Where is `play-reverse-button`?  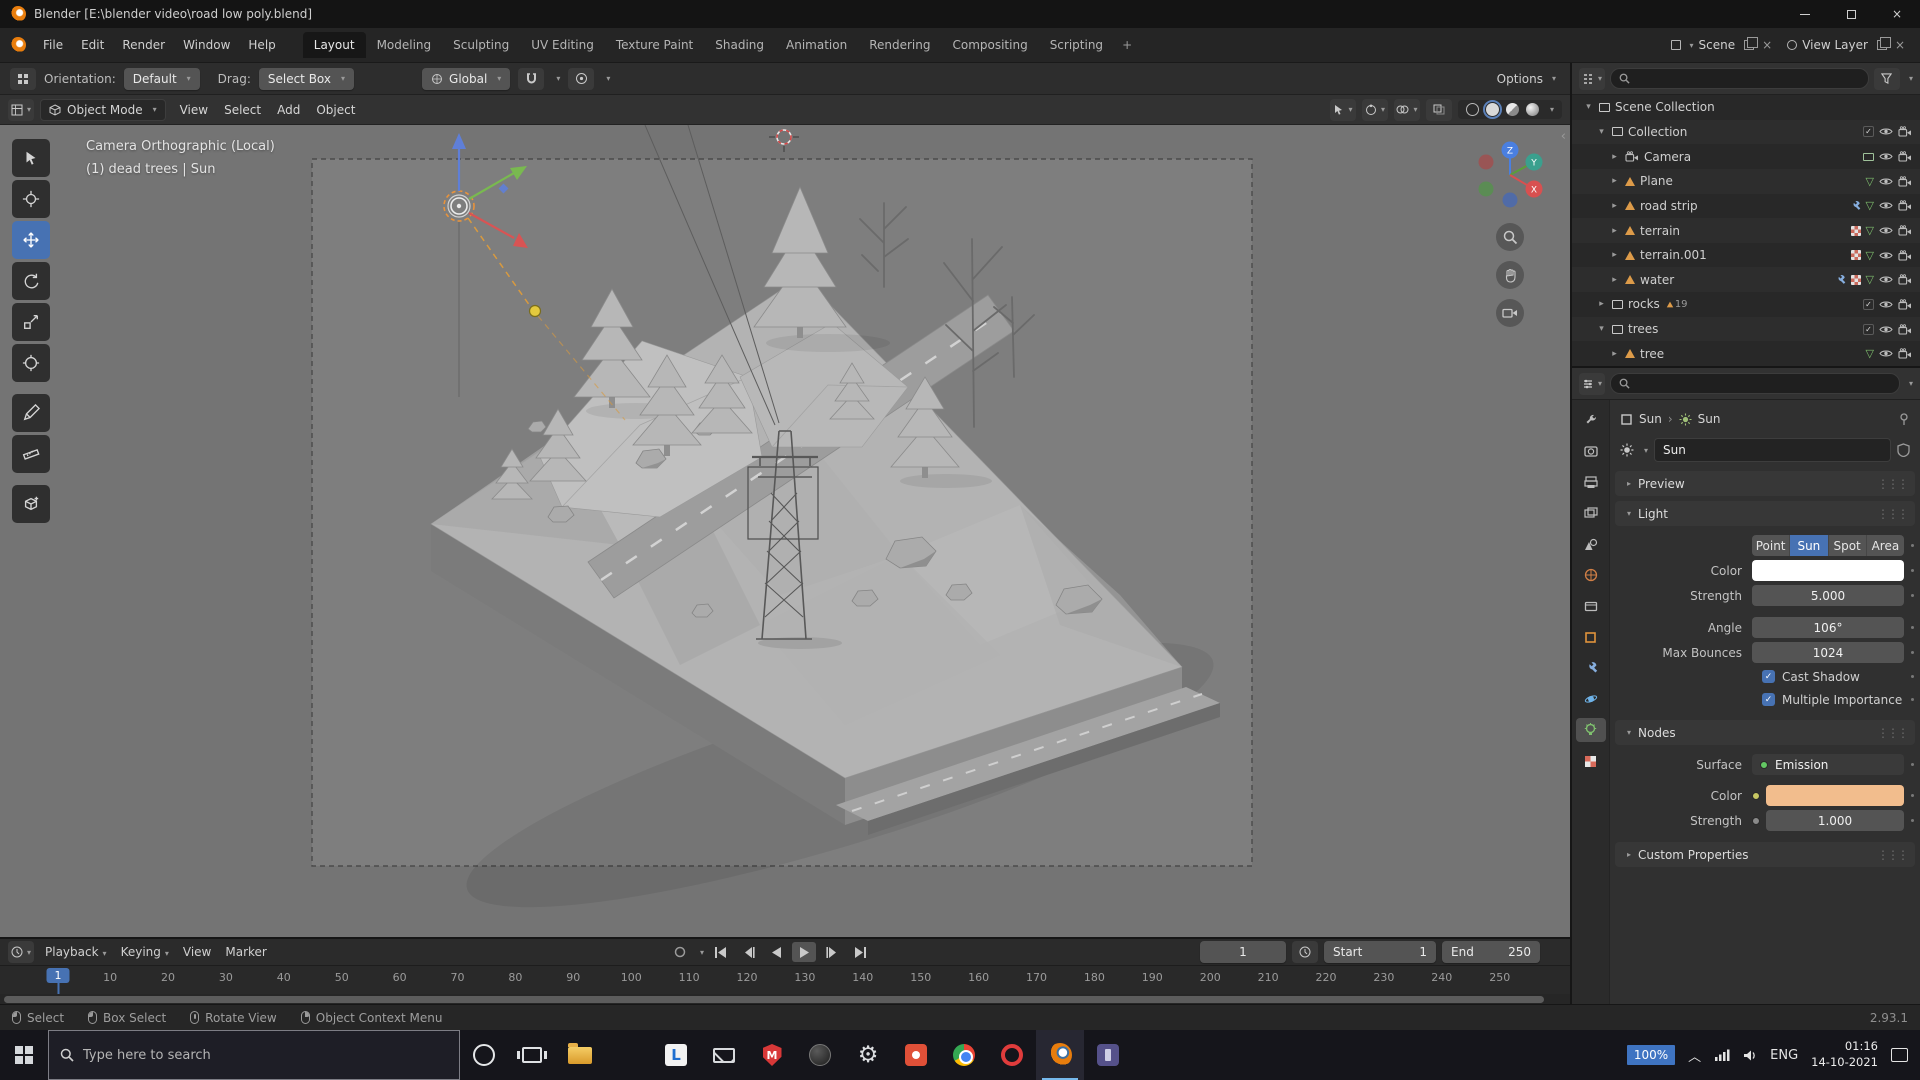
play-reverse-button is located at coordinates (776, 952).